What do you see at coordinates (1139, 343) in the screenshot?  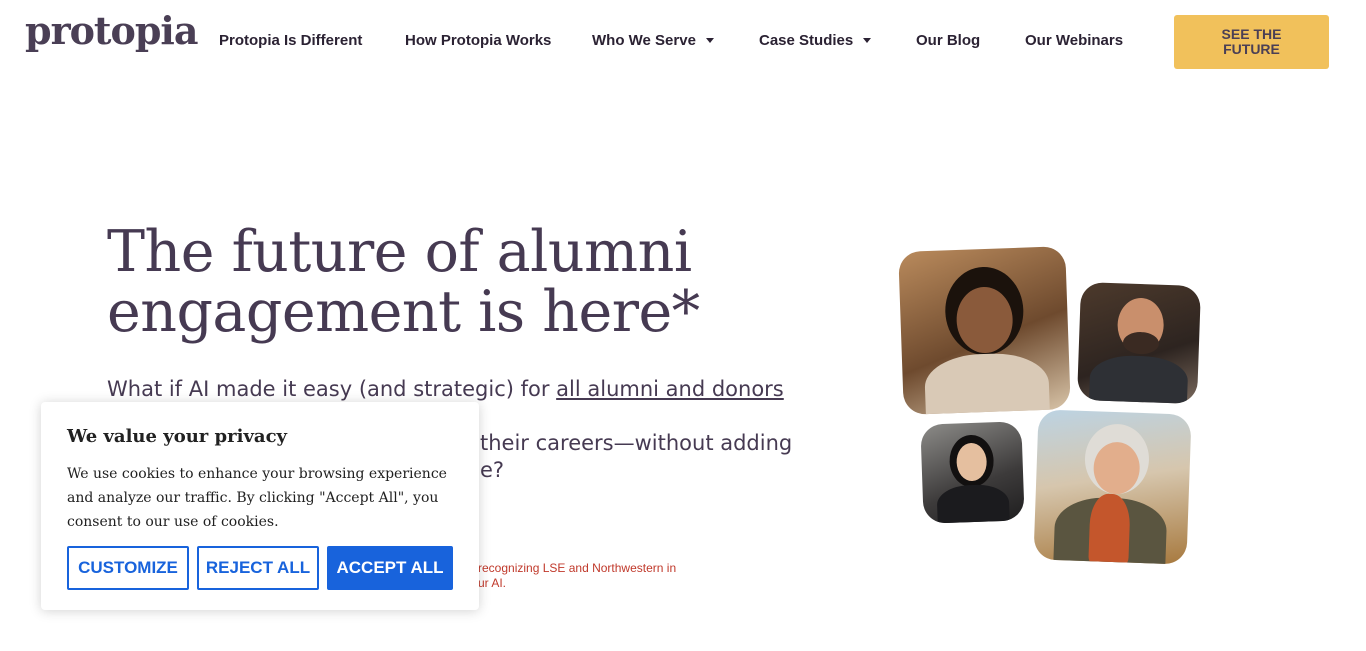 I see `bearded-man-apron-photo` at bounding box center [1139, 343].